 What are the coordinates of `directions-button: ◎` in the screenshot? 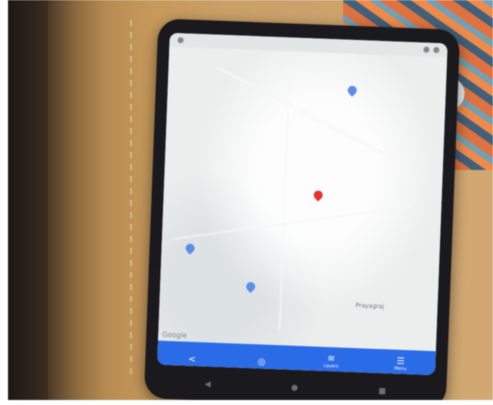 It's located at (261, 357).